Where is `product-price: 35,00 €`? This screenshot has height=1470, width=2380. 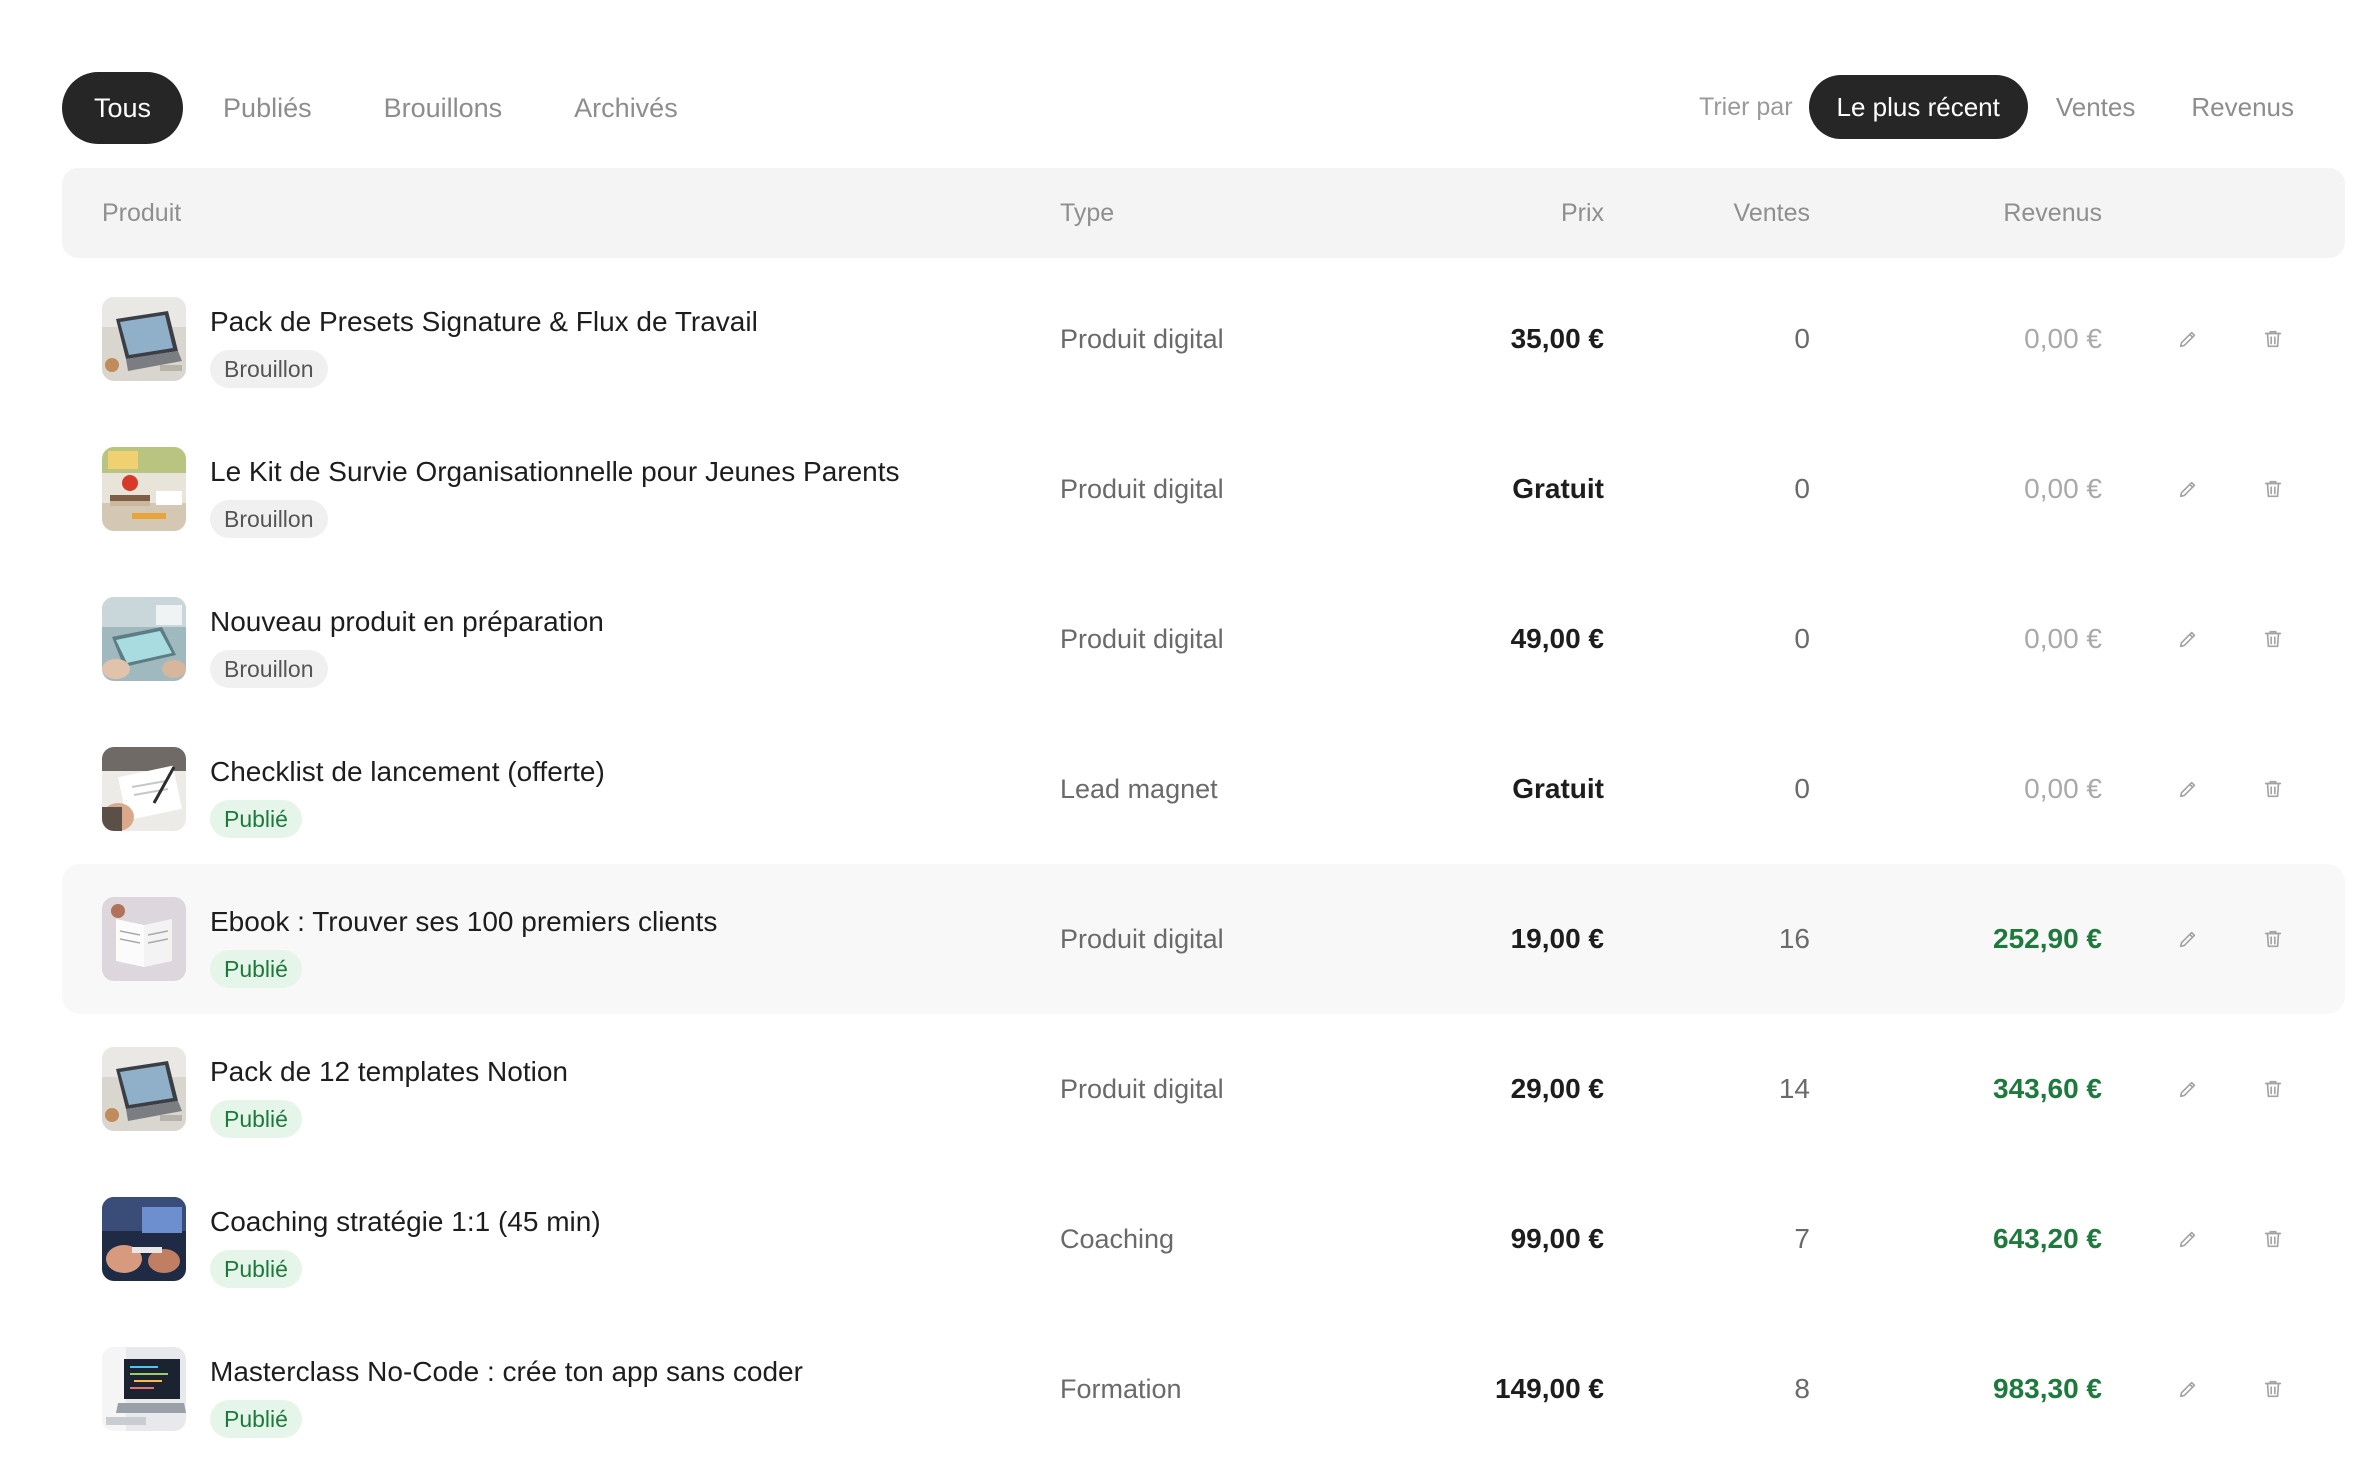
product-price: 35,00 € is located at coordinates (1557, 338).